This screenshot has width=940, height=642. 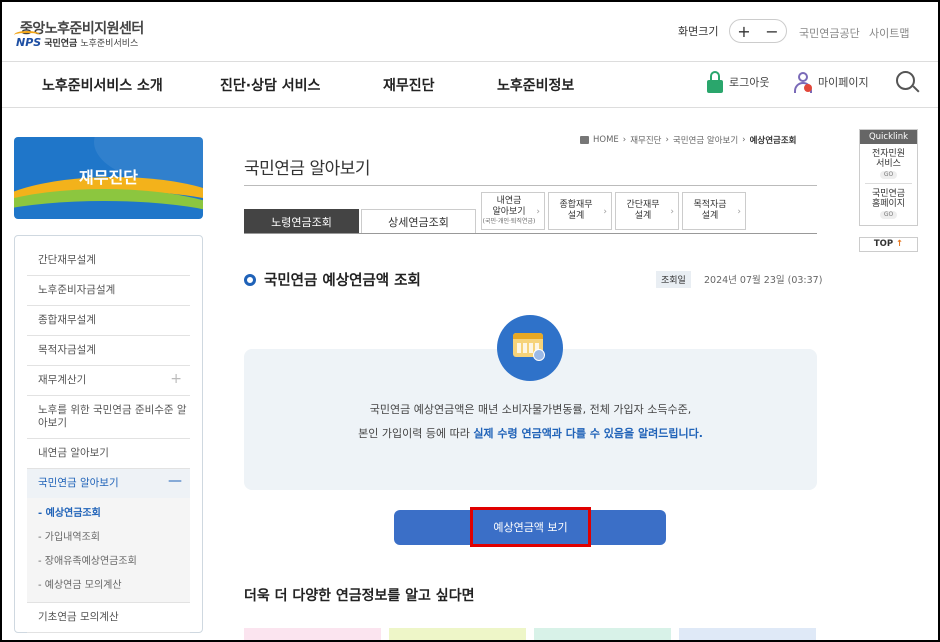 I want to click on submenu-item-simulation: - 예상연금 모의계산, so click(x=108, y=586).